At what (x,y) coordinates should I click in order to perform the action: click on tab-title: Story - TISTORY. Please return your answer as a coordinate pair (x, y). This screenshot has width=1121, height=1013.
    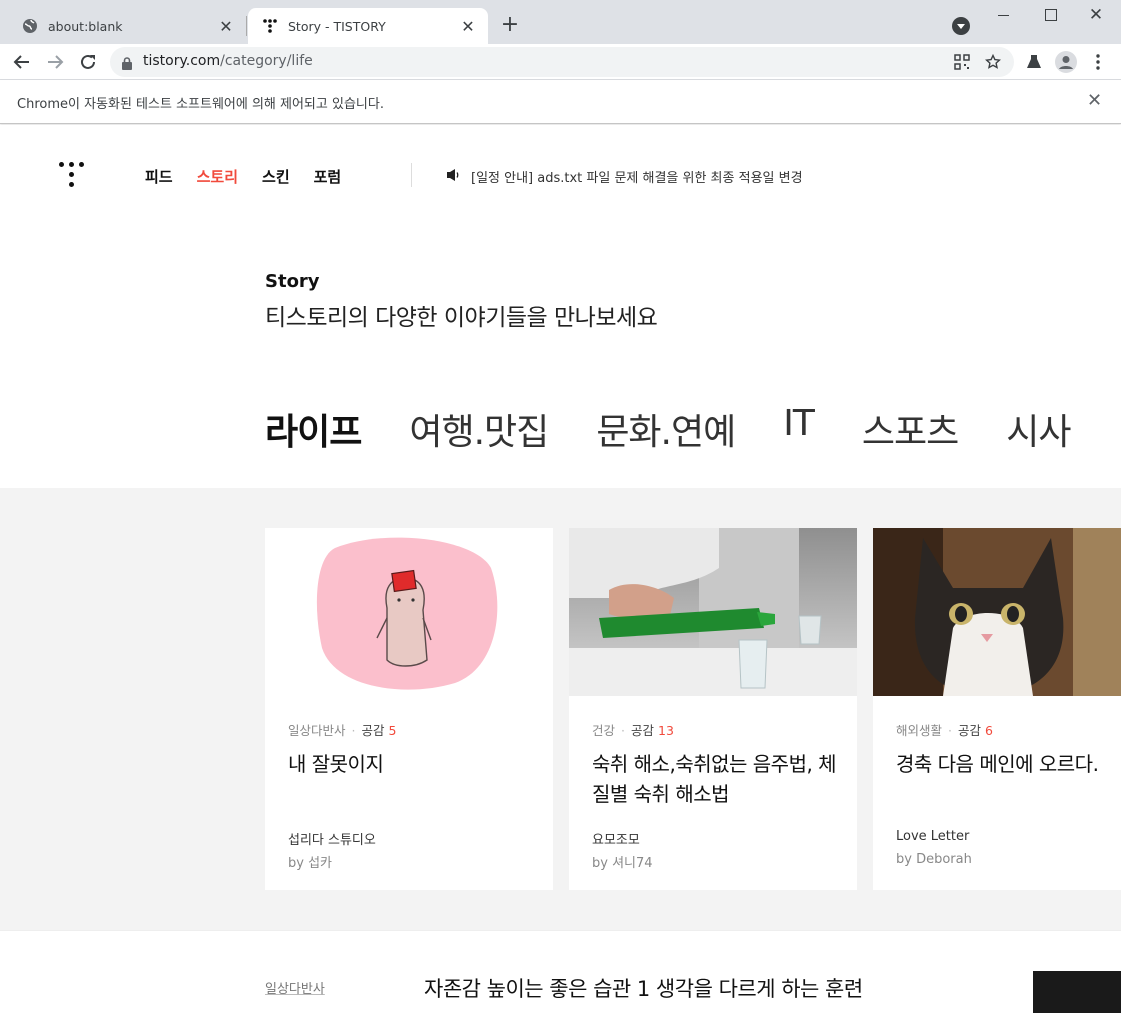
    Looking at the image, I should click on (337, 26).